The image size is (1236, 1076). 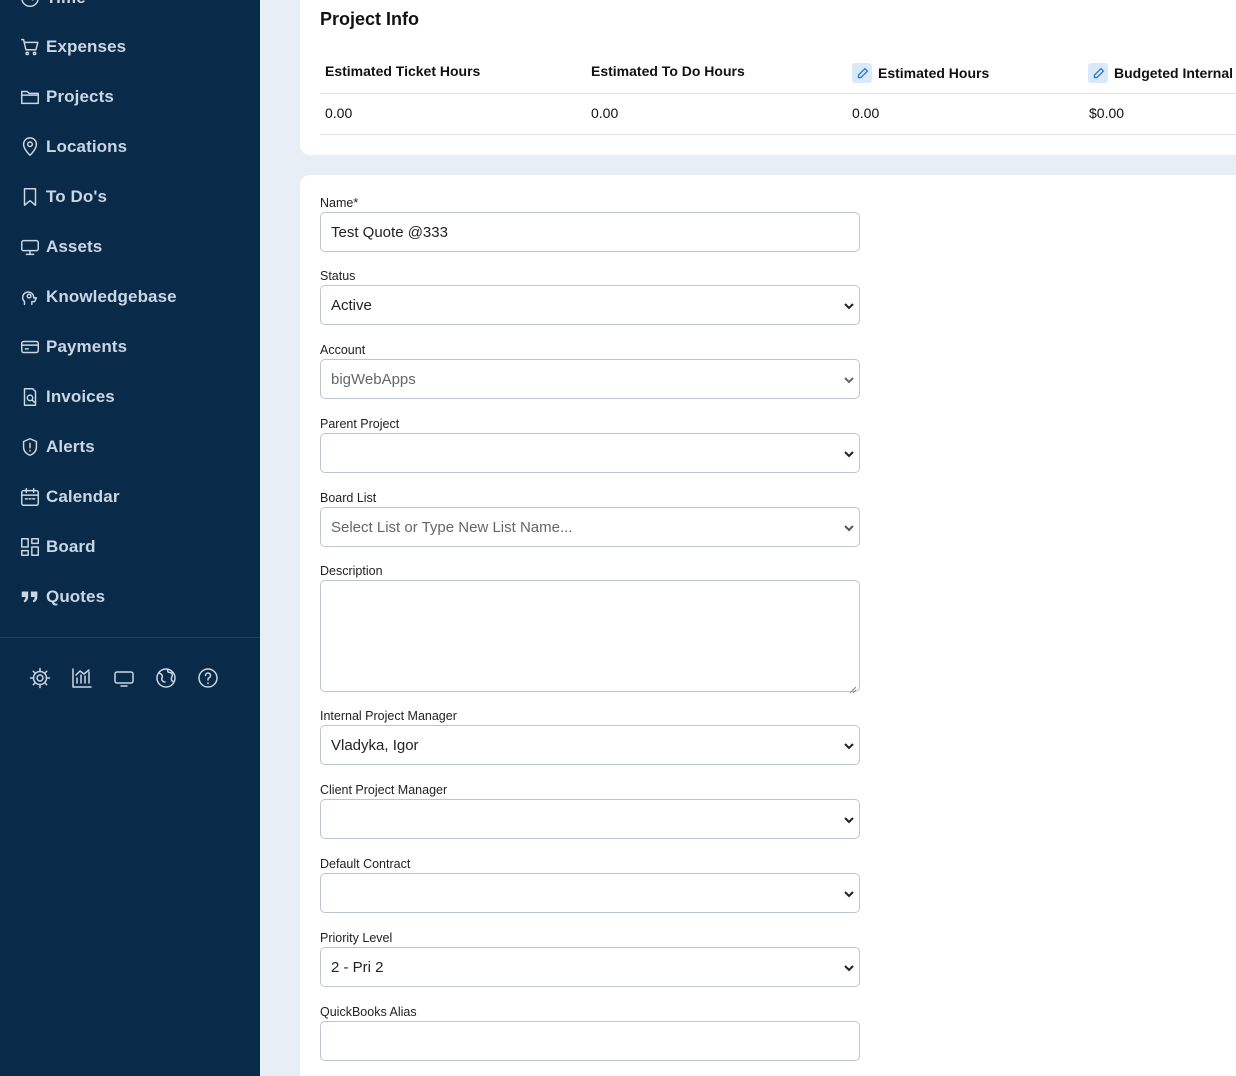 I want to click on sidebar-item-assets: Assets, so click(x=60, y=247).